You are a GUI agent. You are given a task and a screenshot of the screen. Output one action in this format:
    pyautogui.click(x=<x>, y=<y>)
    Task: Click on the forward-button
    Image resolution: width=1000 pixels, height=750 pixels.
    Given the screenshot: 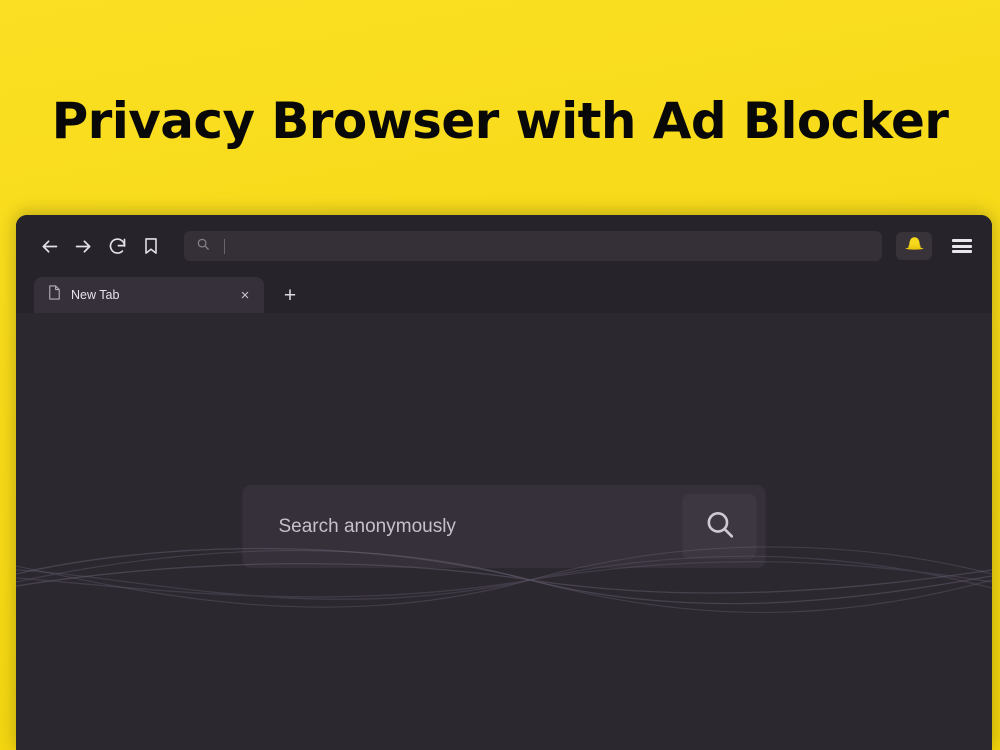 What is the action you would take?
    pyautogui.click(x=83, y=246)
    